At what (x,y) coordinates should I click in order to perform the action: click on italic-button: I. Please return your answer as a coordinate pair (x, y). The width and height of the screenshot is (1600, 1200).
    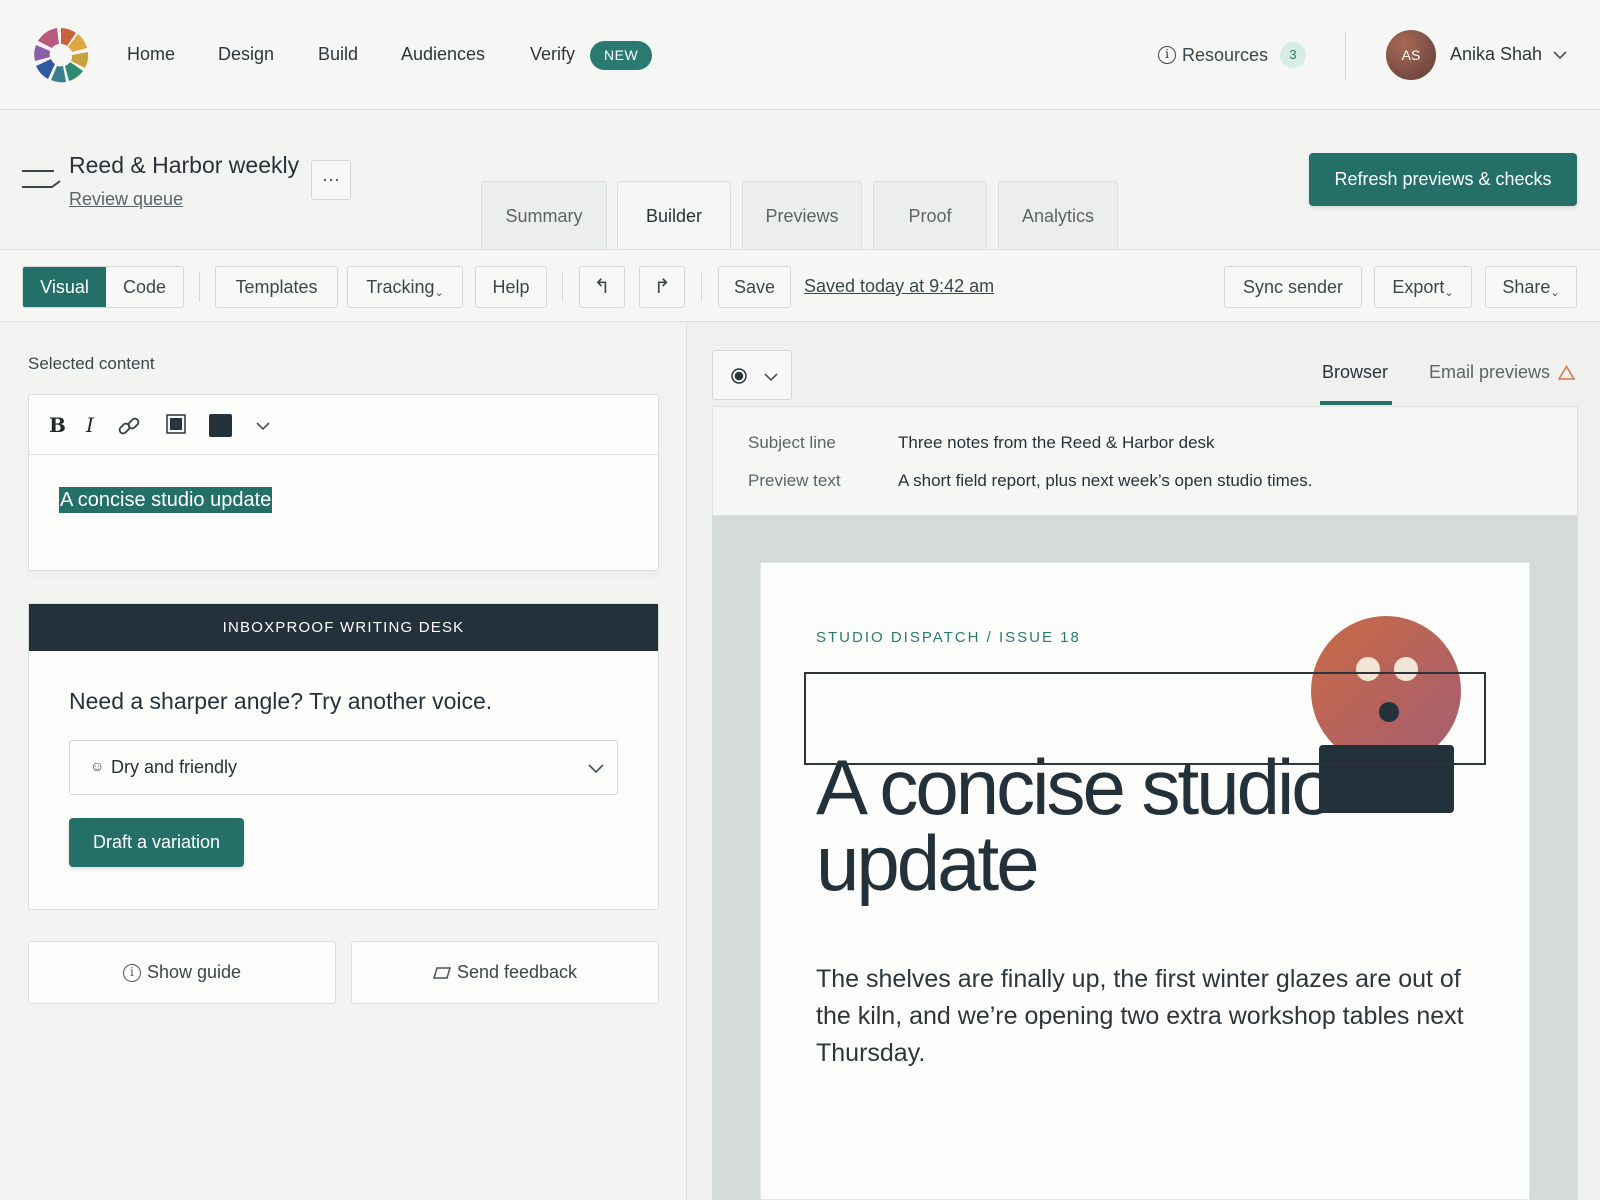
    Looking at the image, I should click on (90, 425).